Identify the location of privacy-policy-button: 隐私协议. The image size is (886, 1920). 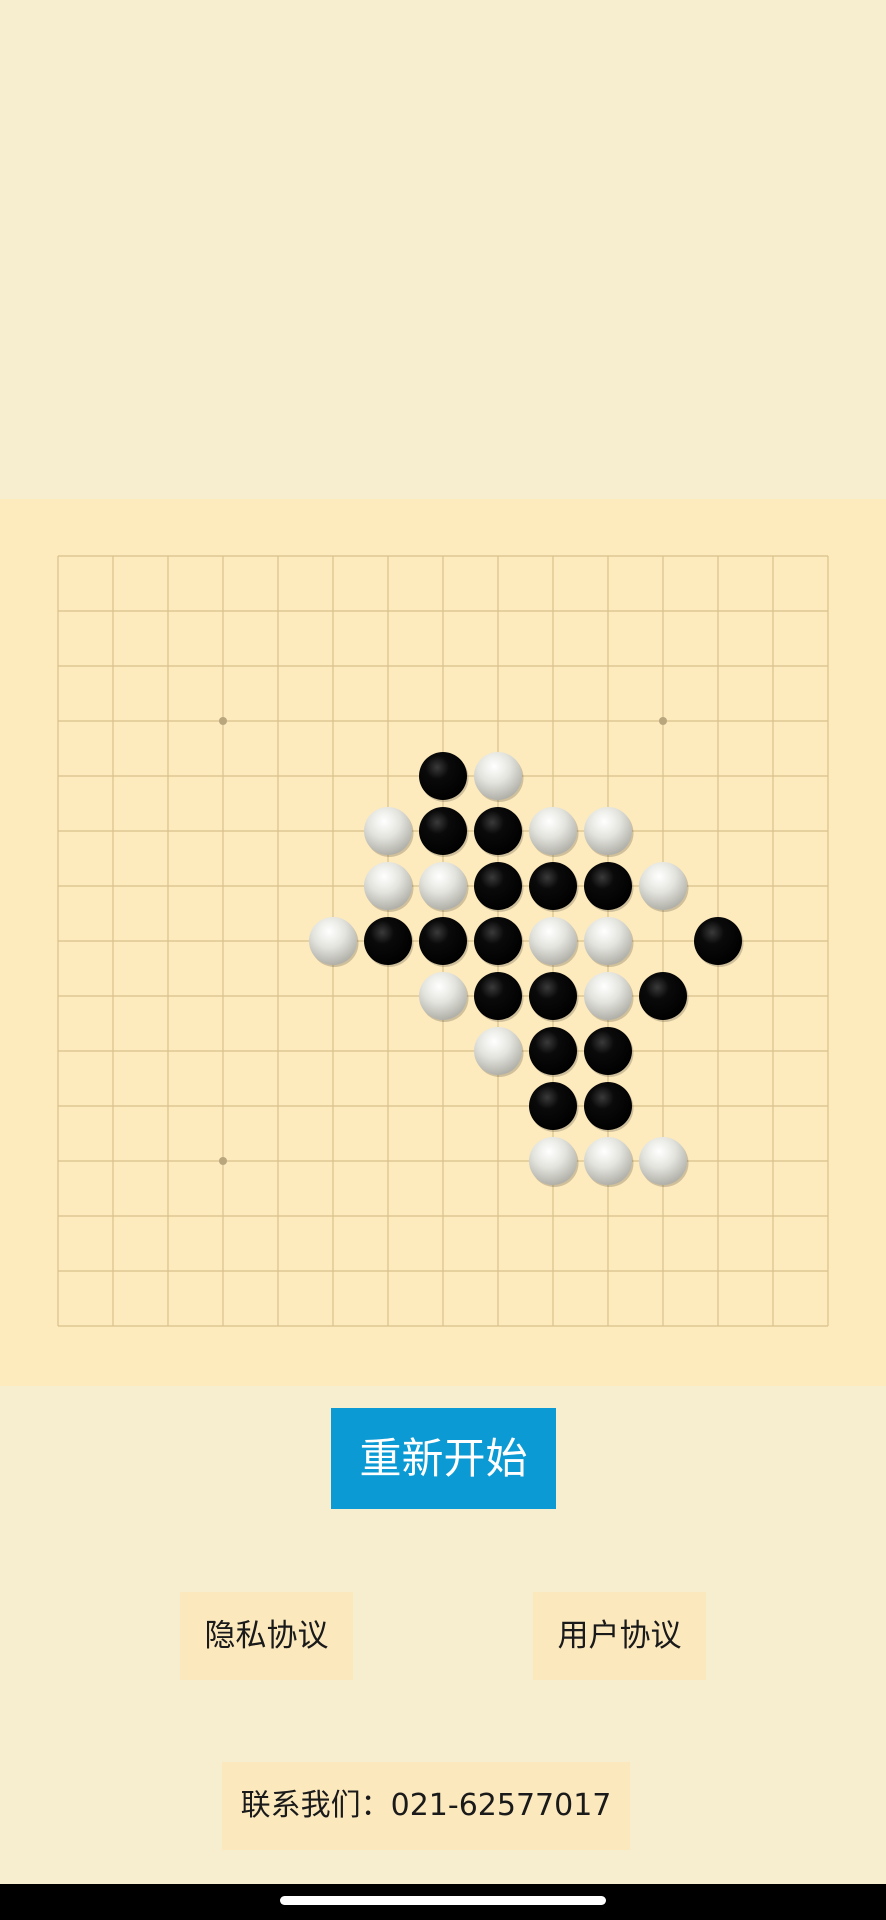
(266, 1636).